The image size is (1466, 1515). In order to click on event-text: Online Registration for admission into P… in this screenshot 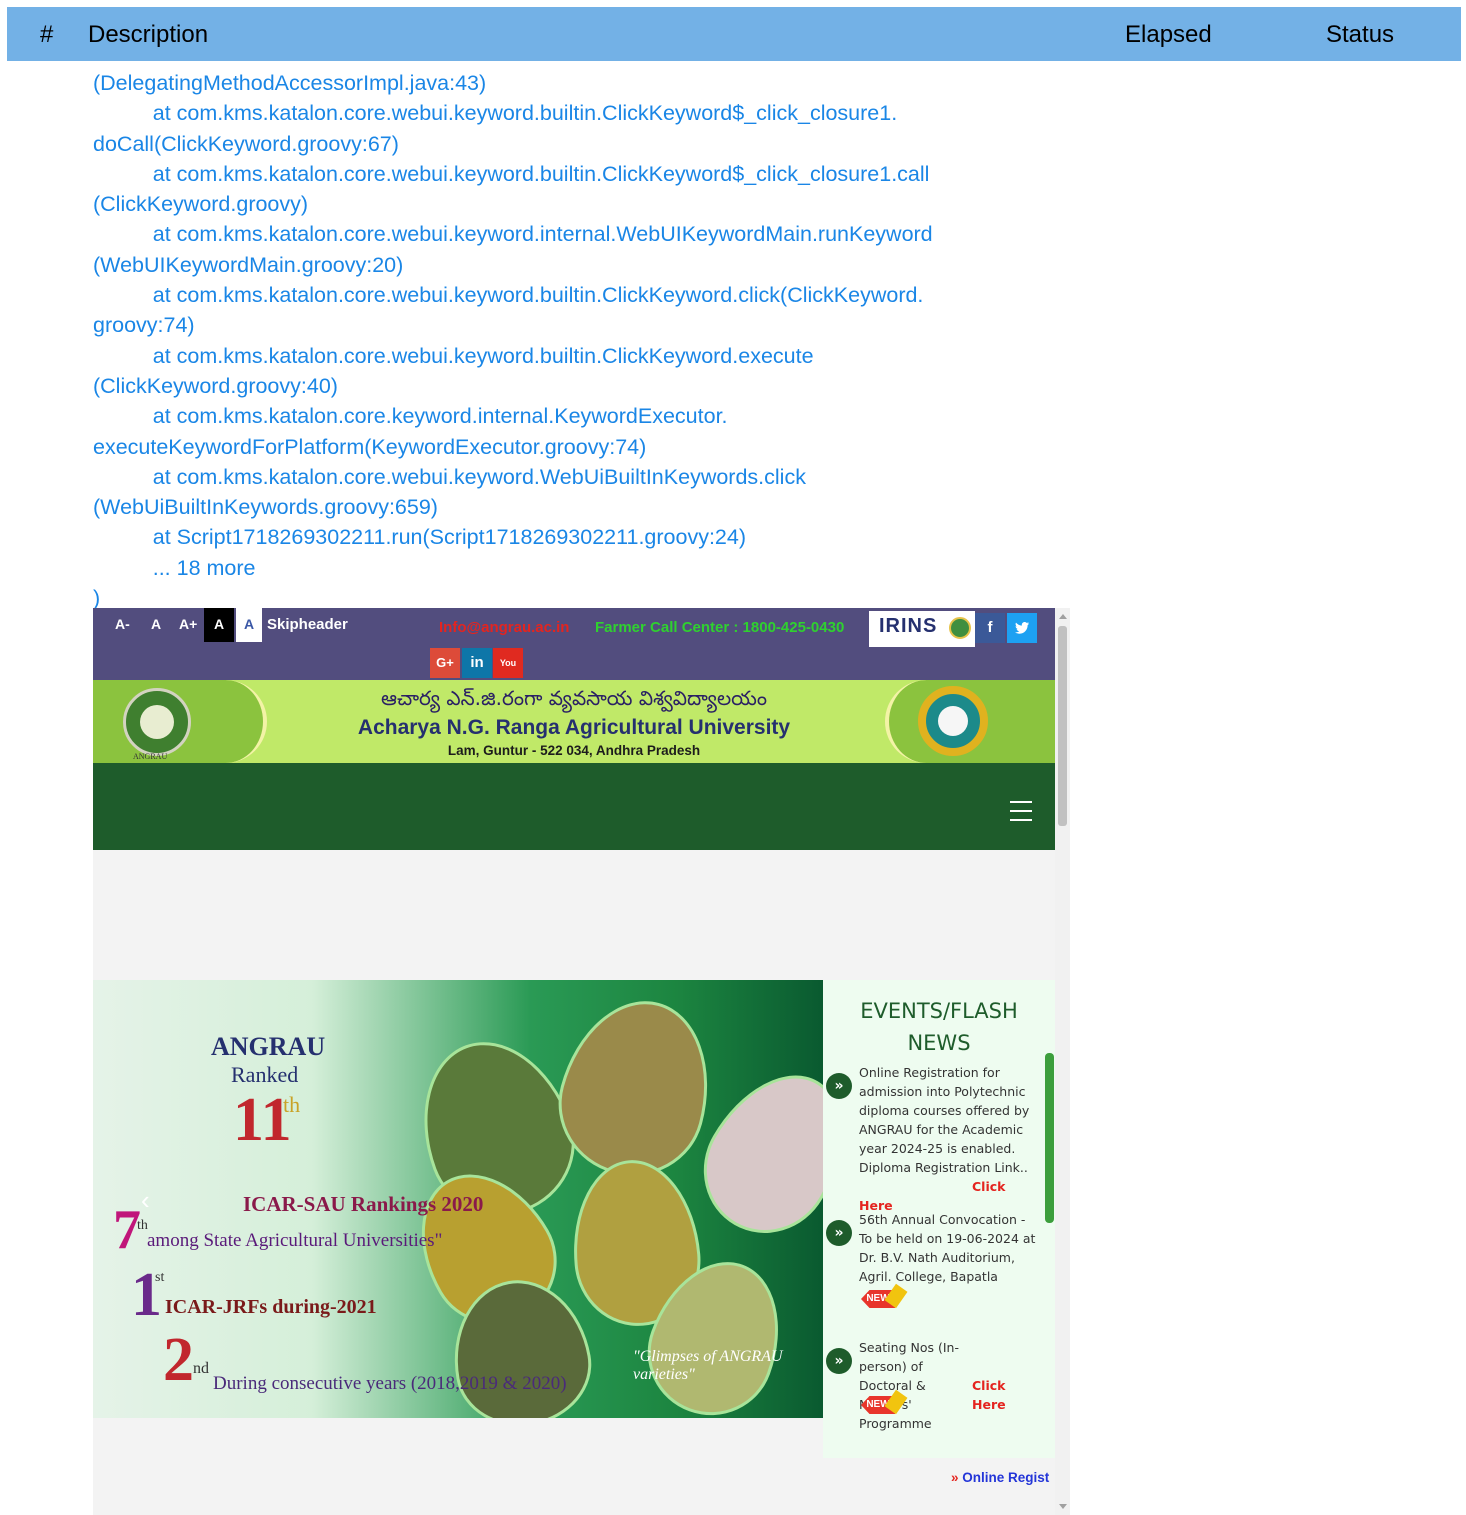, I will do `click(944, 1120)`.